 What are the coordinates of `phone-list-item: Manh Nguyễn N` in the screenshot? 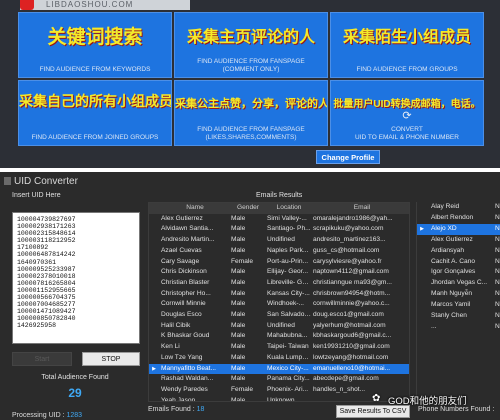 It's located at (458, 294).